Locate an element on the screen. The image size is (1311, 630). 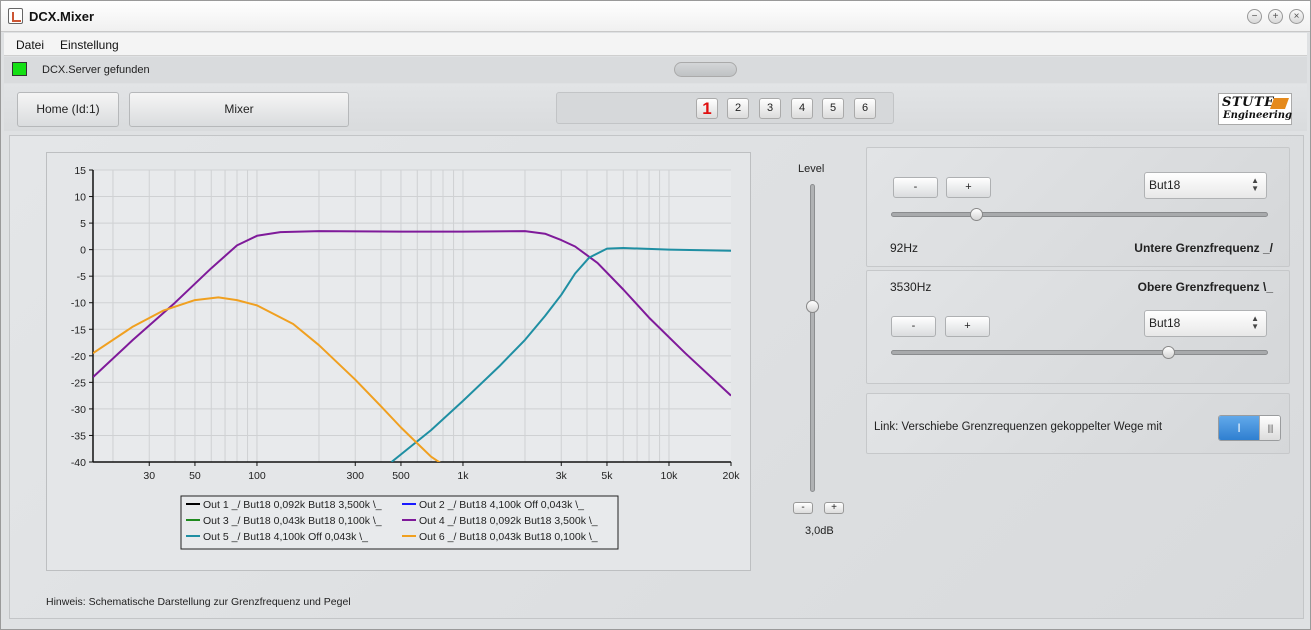
y-tick-label: -25 is located at coordinates (78, 383).